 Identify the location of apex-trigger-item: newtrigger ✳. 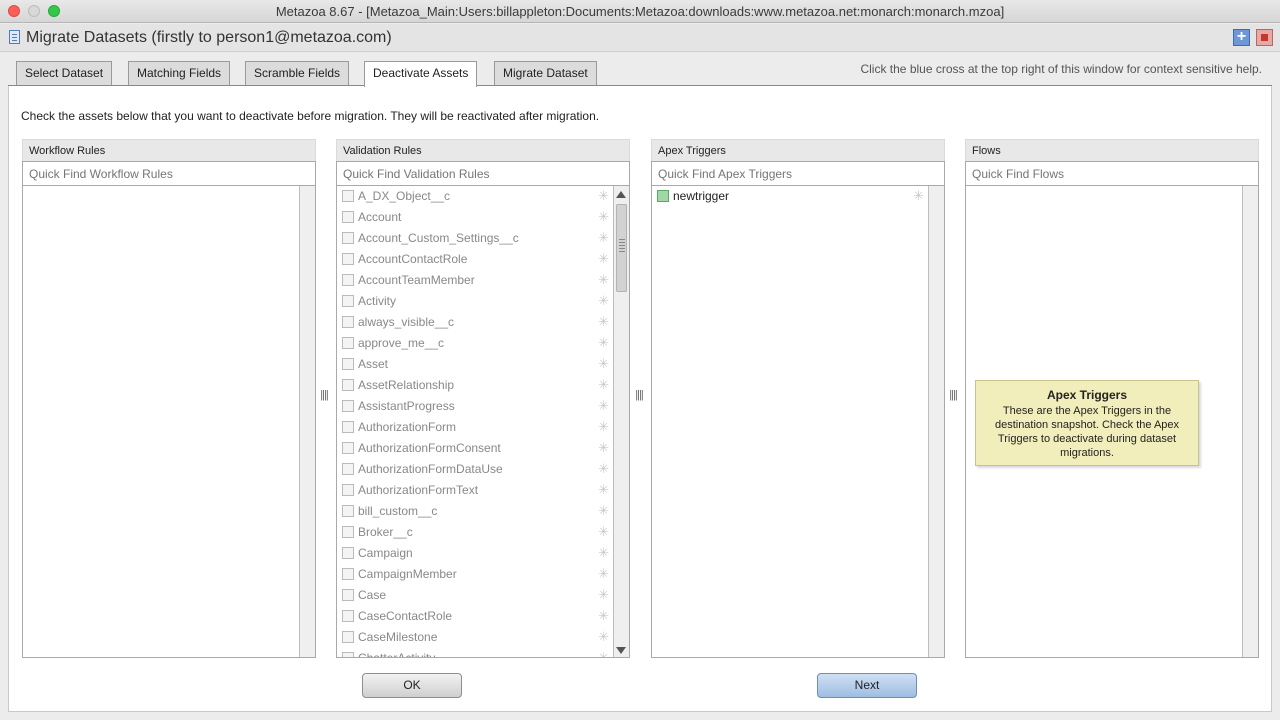
(798, 196).